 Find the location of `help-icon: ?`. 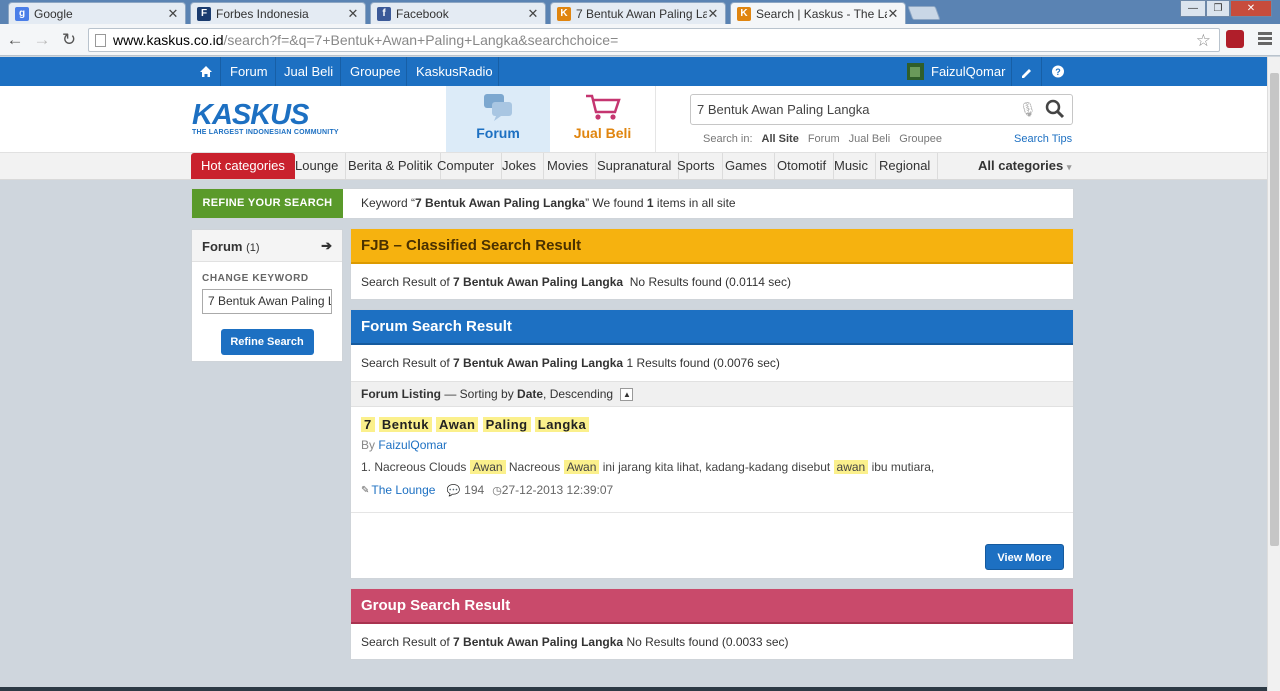

help-icon: ? is located at coordinates (1058, 71).